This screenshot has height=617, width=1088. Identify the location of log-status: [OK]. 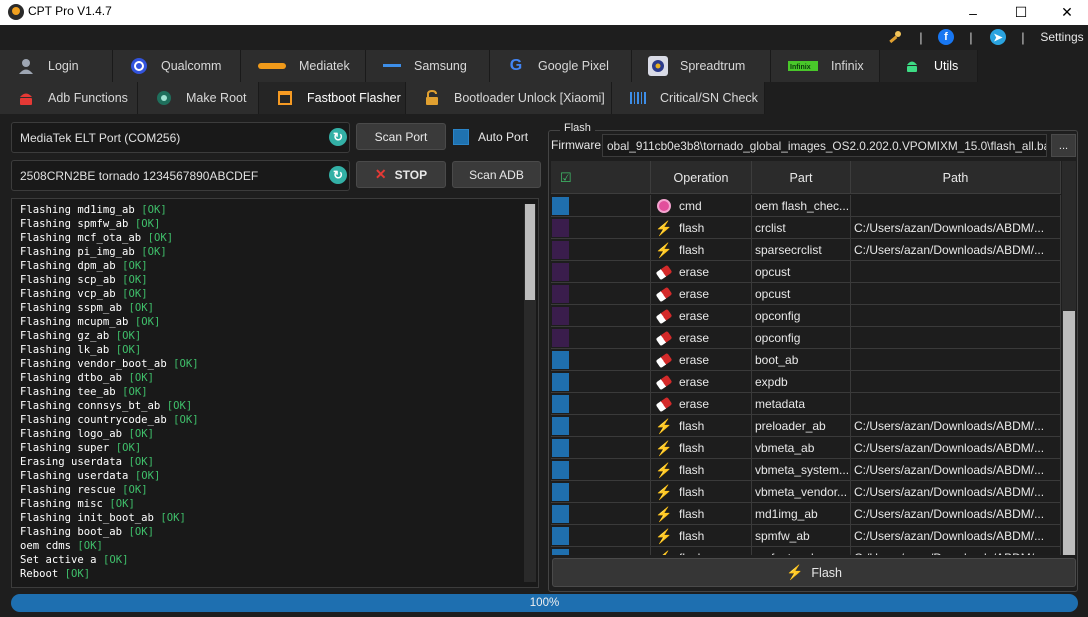
(147, 476).